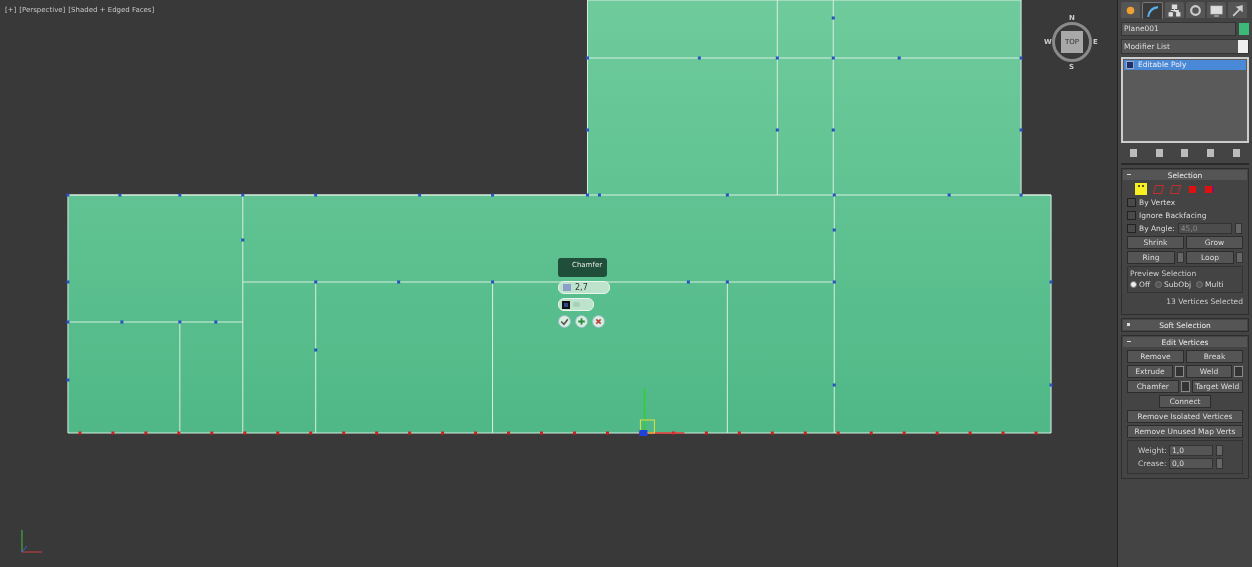 The width and height of the screenshot is (1252, 567). I want to click on ring-icon, so click(1195, 10).